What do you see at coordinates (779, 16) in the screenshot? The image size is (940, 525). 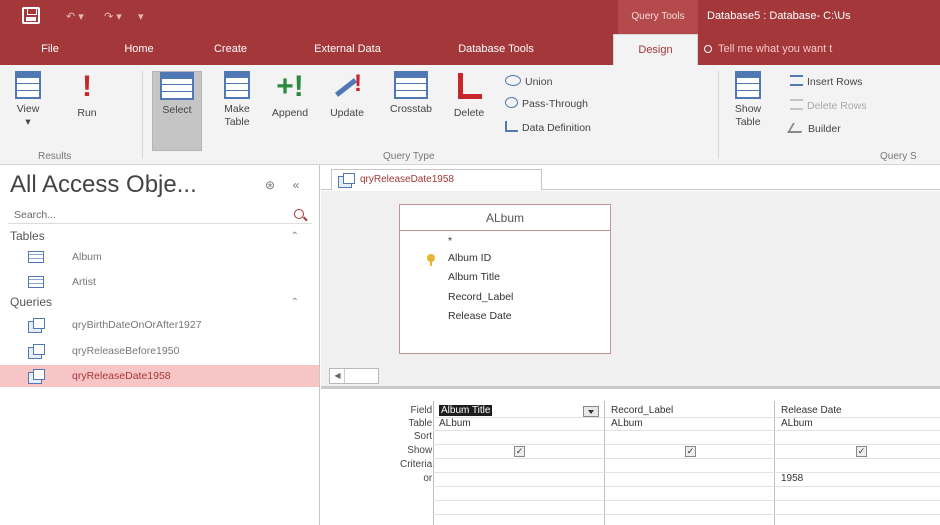 I see `window-title: Database5 : Database- C:\Us` at bounding box center [779, 16].